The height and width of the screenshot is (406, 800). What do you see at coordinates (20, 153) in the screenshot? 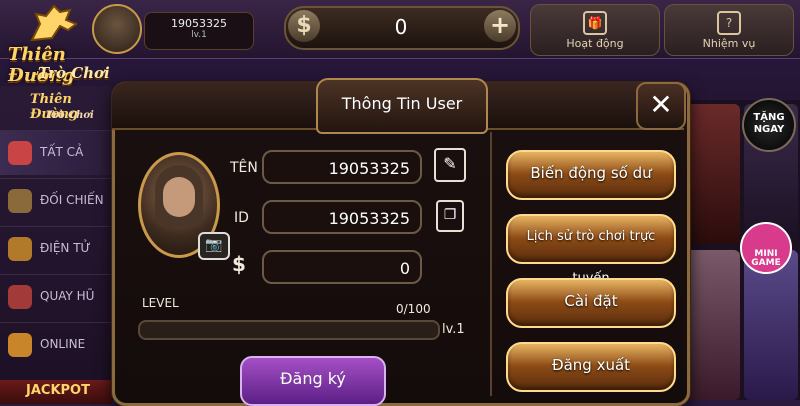
I see `cards-icon` at bounding box center [20, 153].